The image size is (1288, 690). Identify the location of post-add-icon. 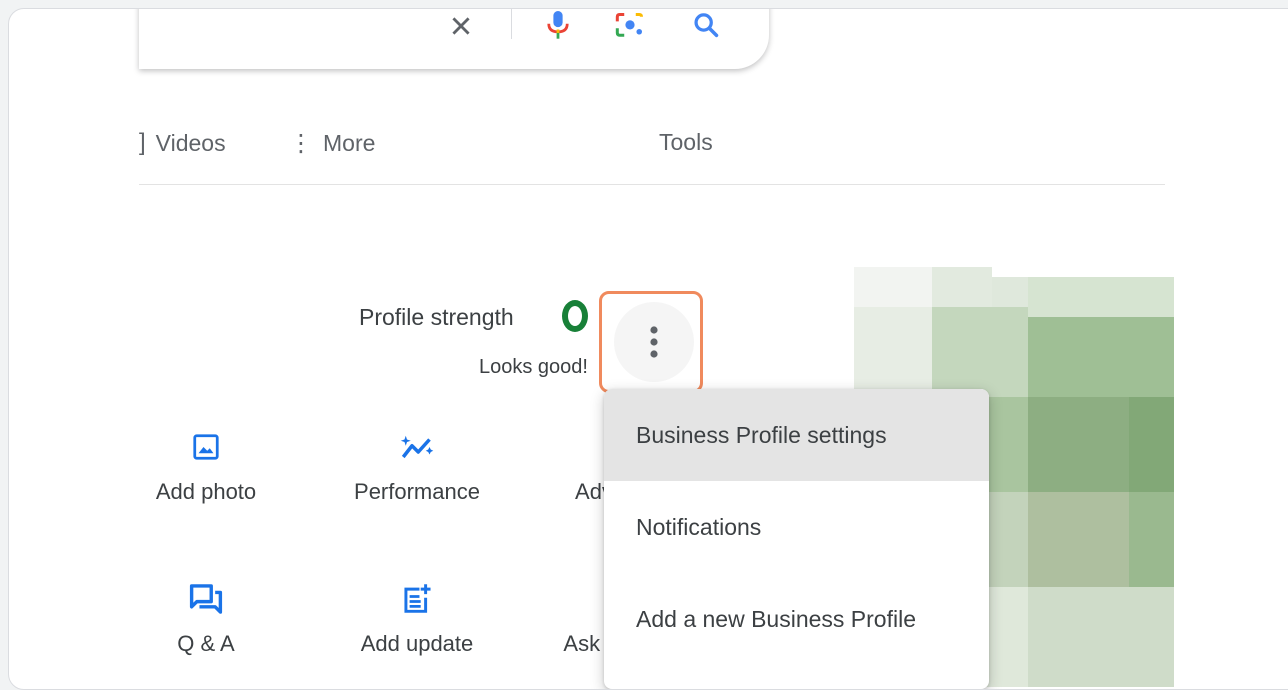
(417, 599).